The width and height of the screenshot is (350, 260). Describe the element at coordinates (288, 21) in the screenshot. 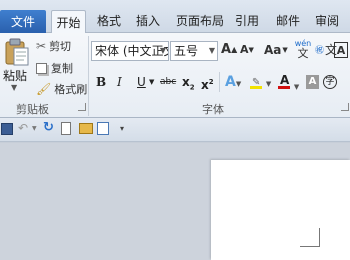

I see `tab-mailings: 邮件` at that location.